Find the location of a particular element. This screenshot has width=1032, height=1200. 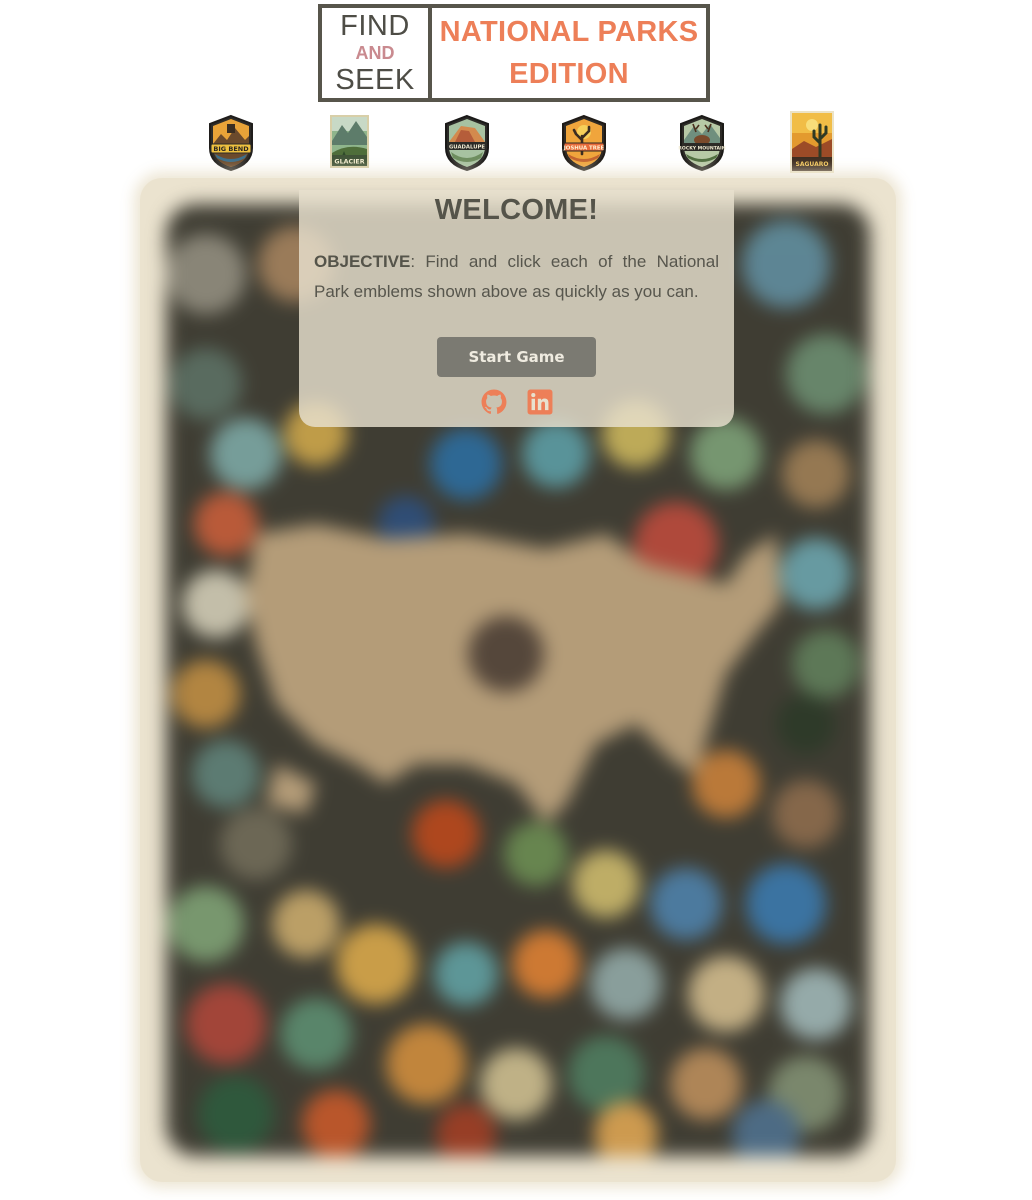

emblem-glacier-label: GLACIER is located at coordinates (349, 162).